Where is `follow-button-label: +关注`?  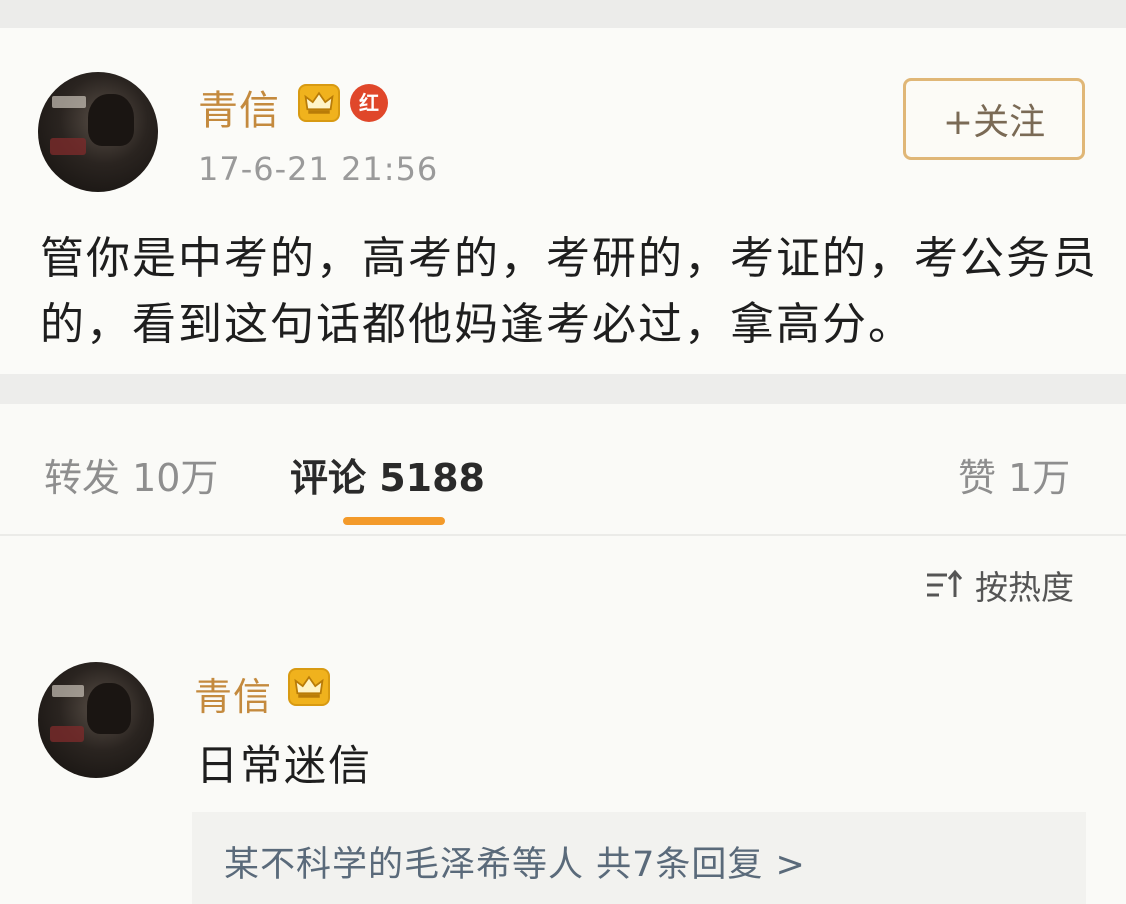 follow-button-label: +关注 is located at coordinates (994, 122).